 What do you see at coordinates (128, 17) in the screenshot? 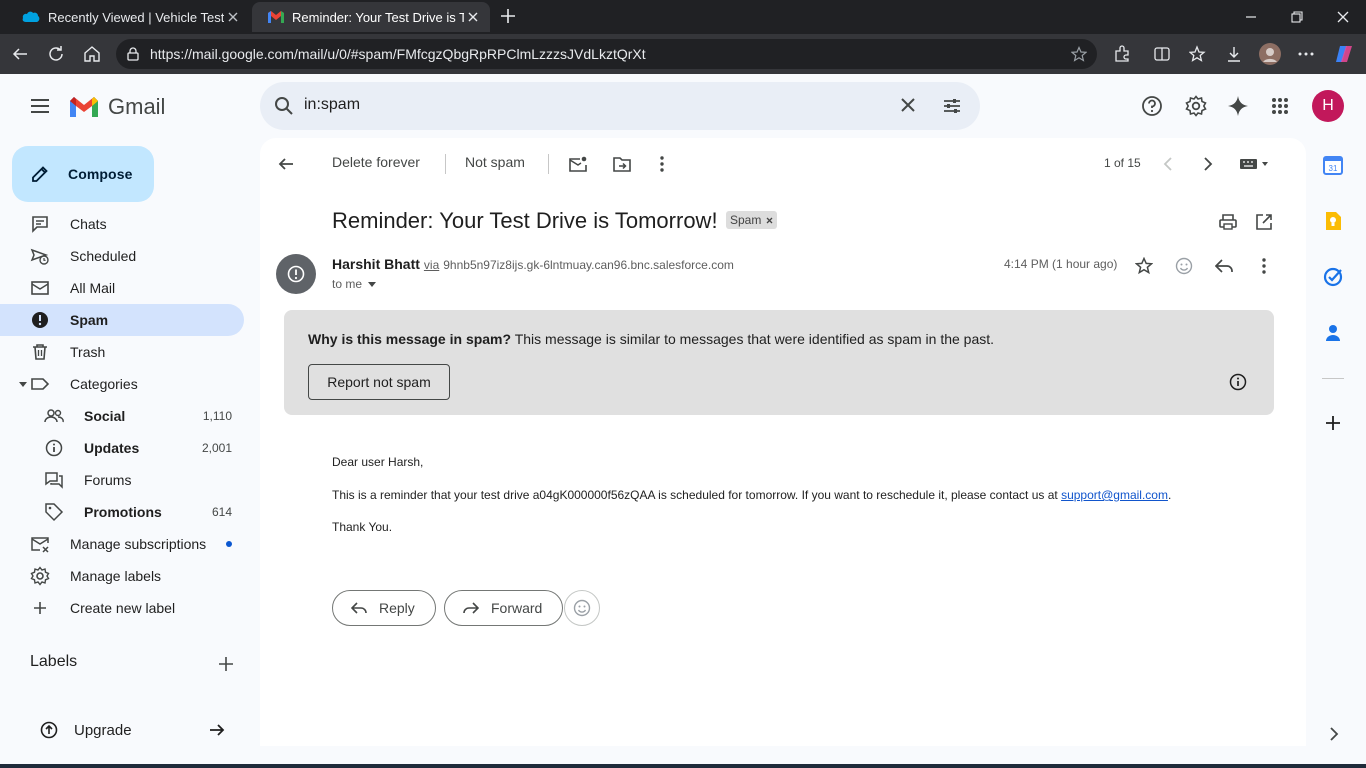
I see `browser-tab-vehicle-test: Recently Viewed | Vehicle Test Dri` at bounding box center [128, 17].